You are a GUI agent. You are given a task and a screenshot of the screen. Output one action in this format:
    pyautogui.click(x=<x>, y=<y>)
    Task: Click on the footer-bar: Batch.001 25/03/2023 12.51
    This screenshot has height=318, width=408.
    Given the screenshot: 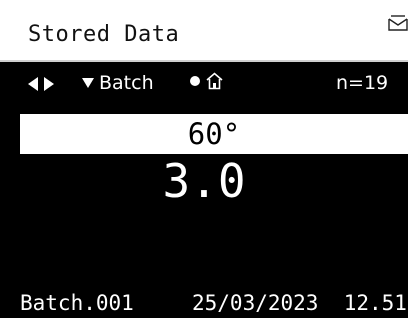 What is the action you would take?
    pyautogui.click(x=204, y=303)
    